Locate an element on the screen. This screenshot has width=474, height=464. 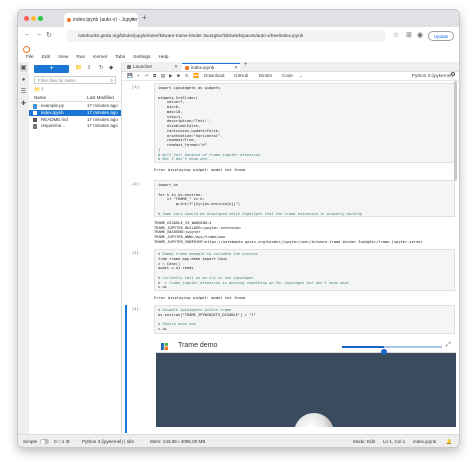
run-icon: ▶ is located at coordinates (171, 76).